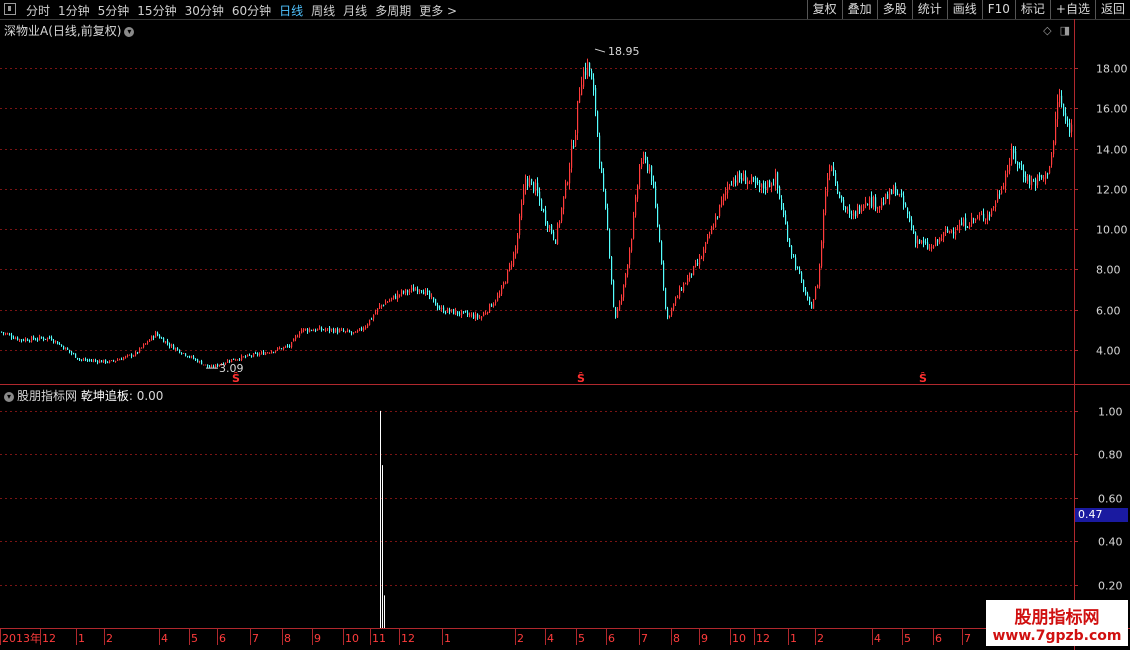 The height and width of the screenshot is (650, 1130). Describe the element at coordinates (1112, 109) in the screenshot. I see `y-tick-label: 16.00` at that location.